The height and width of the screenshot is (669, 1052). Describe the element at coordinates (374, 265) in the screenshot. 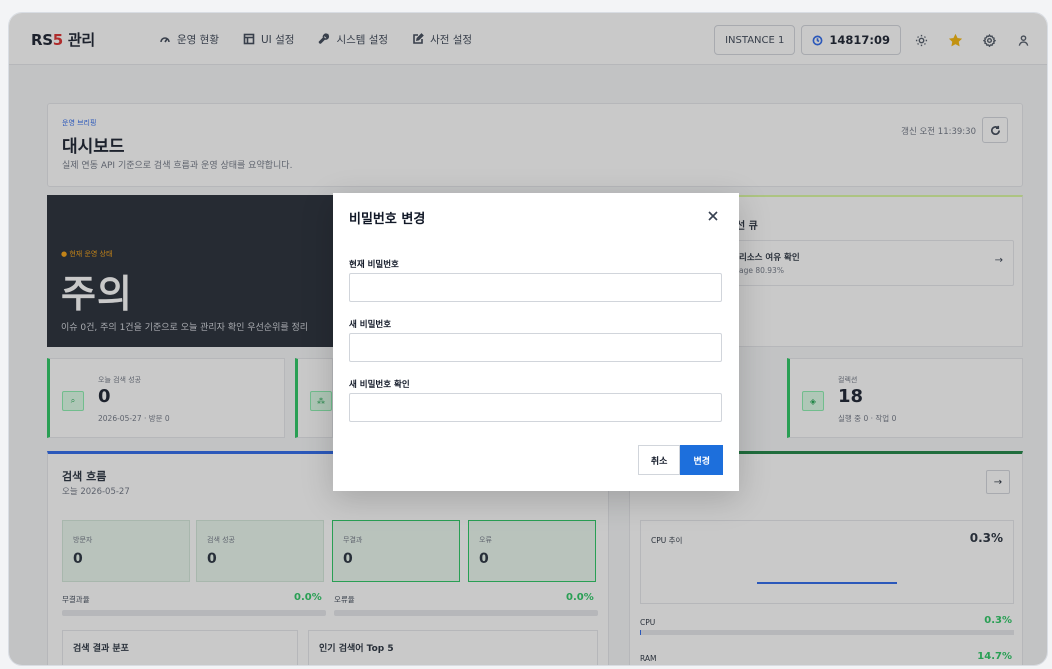

I see `current-password-label: 현재 비밀번호` at that location.